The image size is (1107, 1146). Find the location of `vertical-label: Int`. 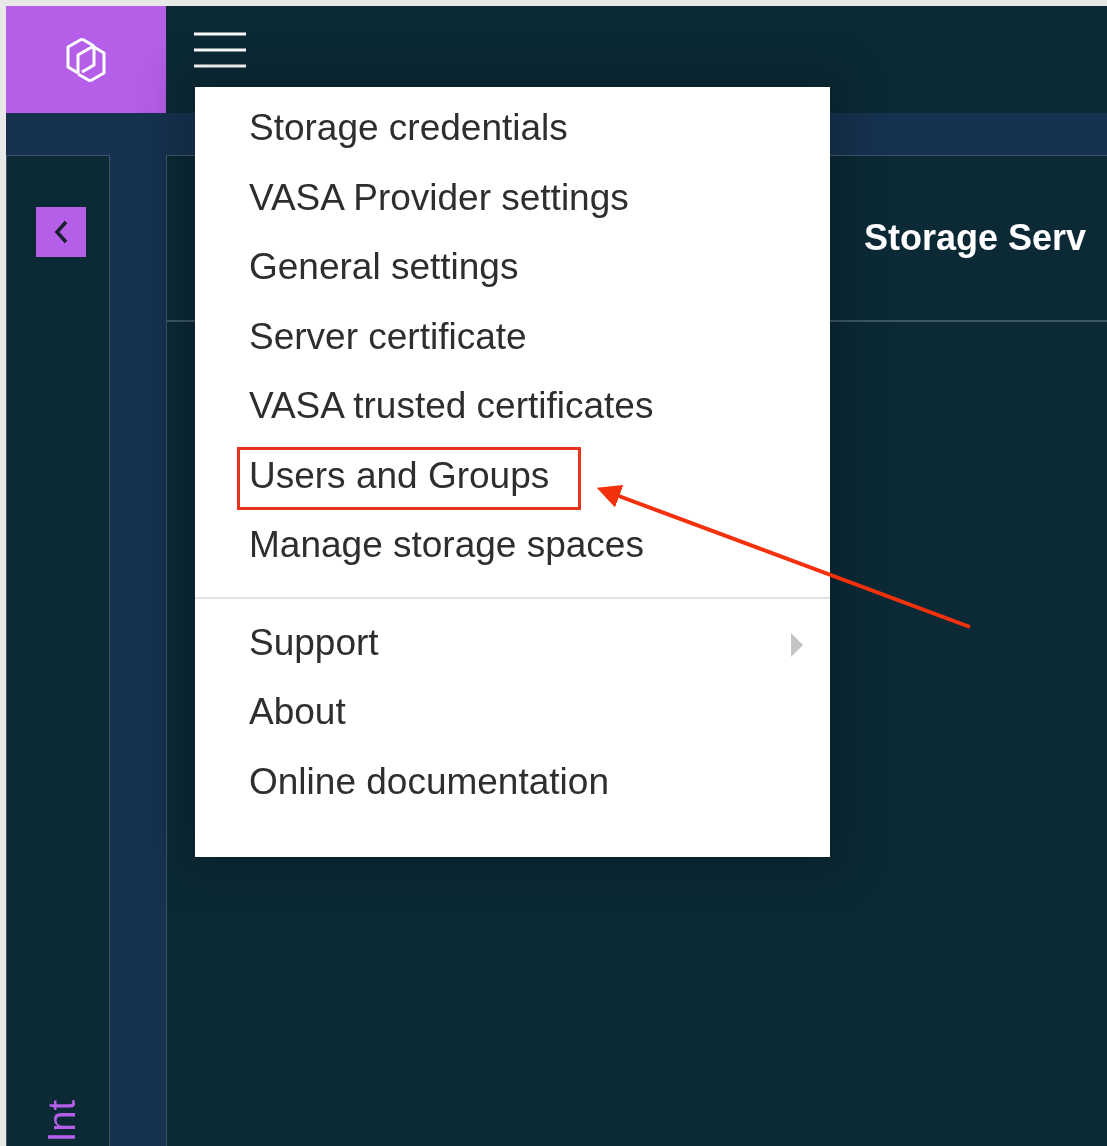

vertical-label: Int is located at coordinates (62, 1120).